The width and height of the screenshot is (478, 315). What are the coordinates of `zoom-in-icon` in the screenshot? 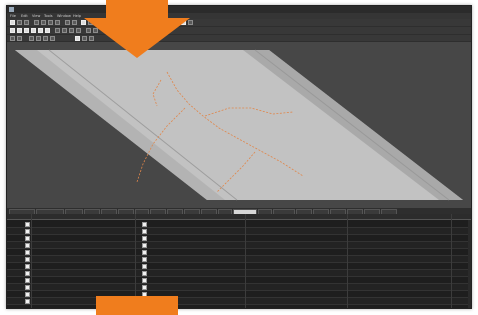 It's located at (71, 30).